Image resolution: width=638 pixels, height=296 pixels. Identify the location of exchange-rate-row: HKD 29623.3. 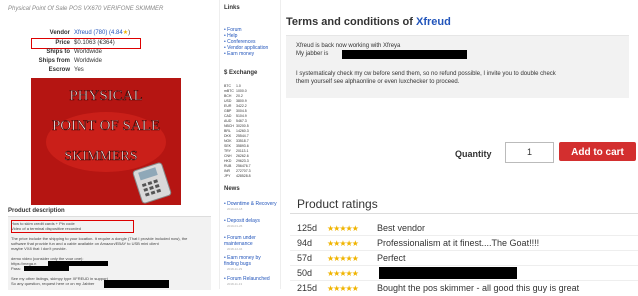
(236, 161).